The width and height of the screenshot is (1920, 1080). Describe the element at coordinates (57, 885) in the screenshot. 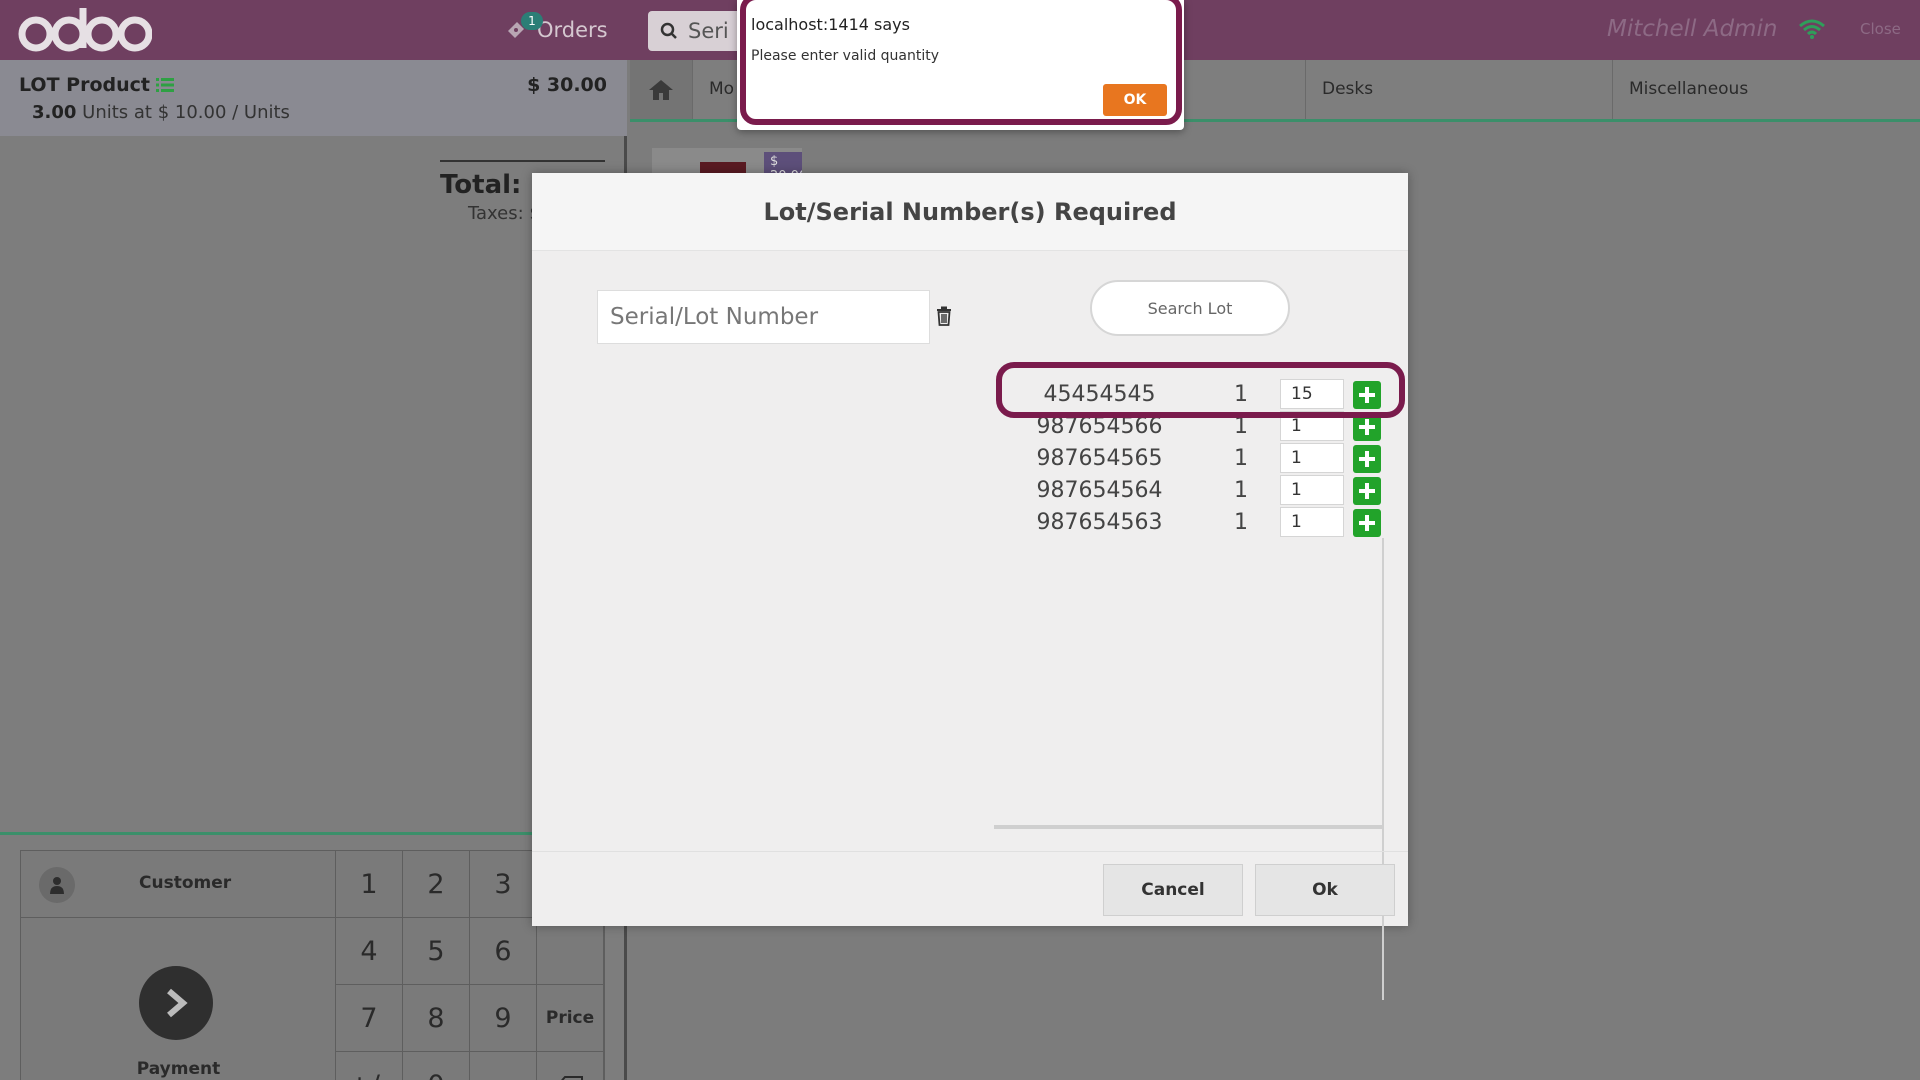

I see `user-icon` at that location.